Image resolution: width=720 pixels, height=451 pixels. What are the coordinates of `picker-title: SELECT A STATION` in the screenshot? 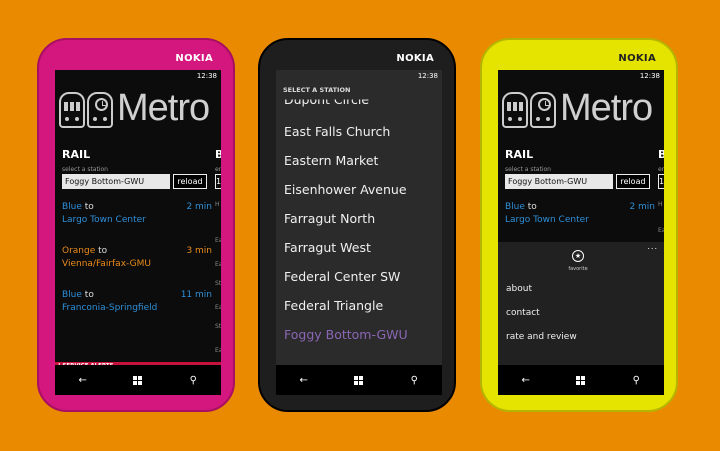 It's located at (317, 90).